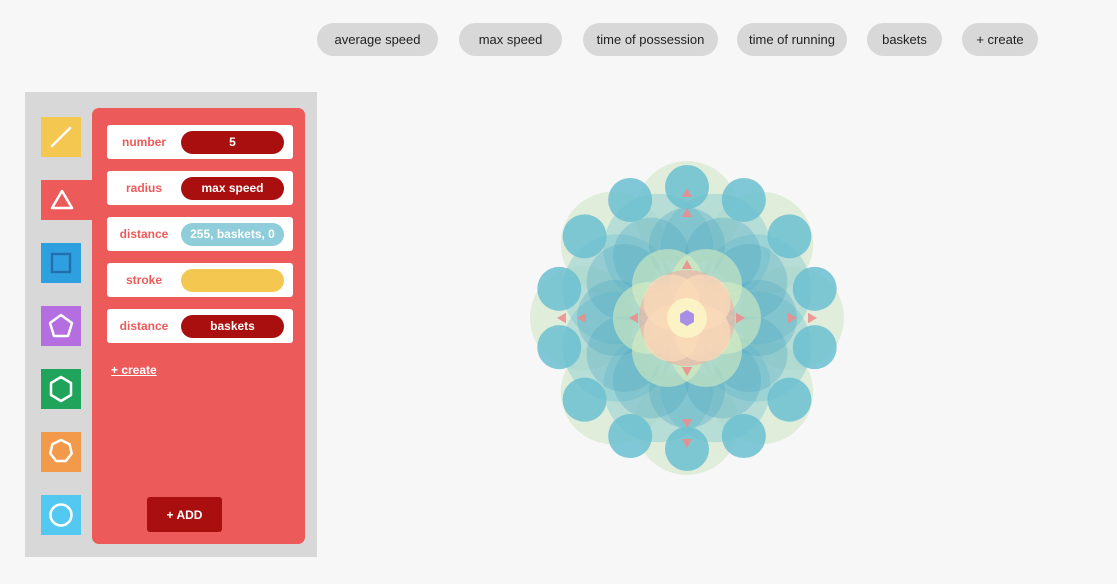 Image resolution: width=1117 pixels, height=584 pixels. What do you see at coordinates (62, 199) in the screenshot?
I see `triangle-icon` at bounding box center [62, 199].